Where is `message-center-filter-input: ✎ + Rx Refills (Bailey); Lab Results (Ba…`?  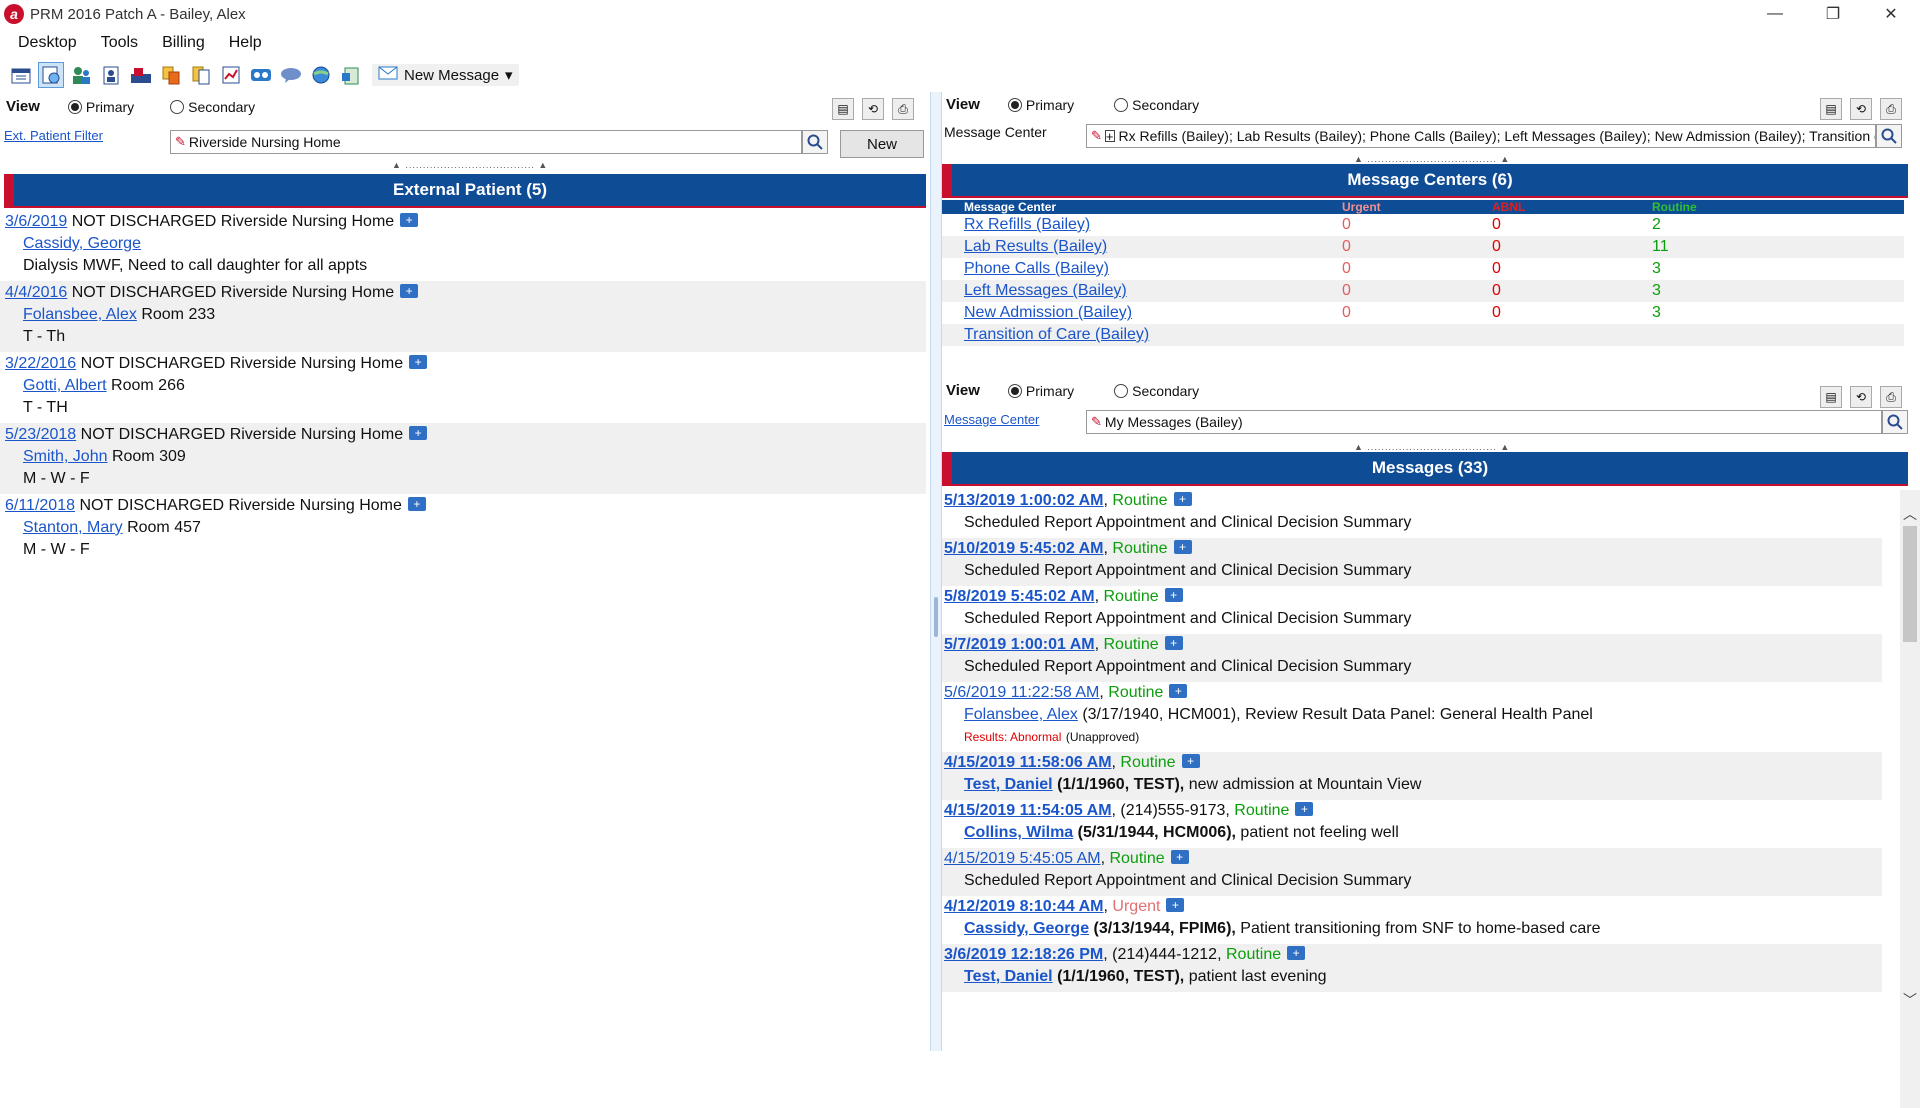
message-center-filter-input: ✎ + Rx Refills (Bailey); Lab Results (Ba… is located at coordinates (1481, 136).